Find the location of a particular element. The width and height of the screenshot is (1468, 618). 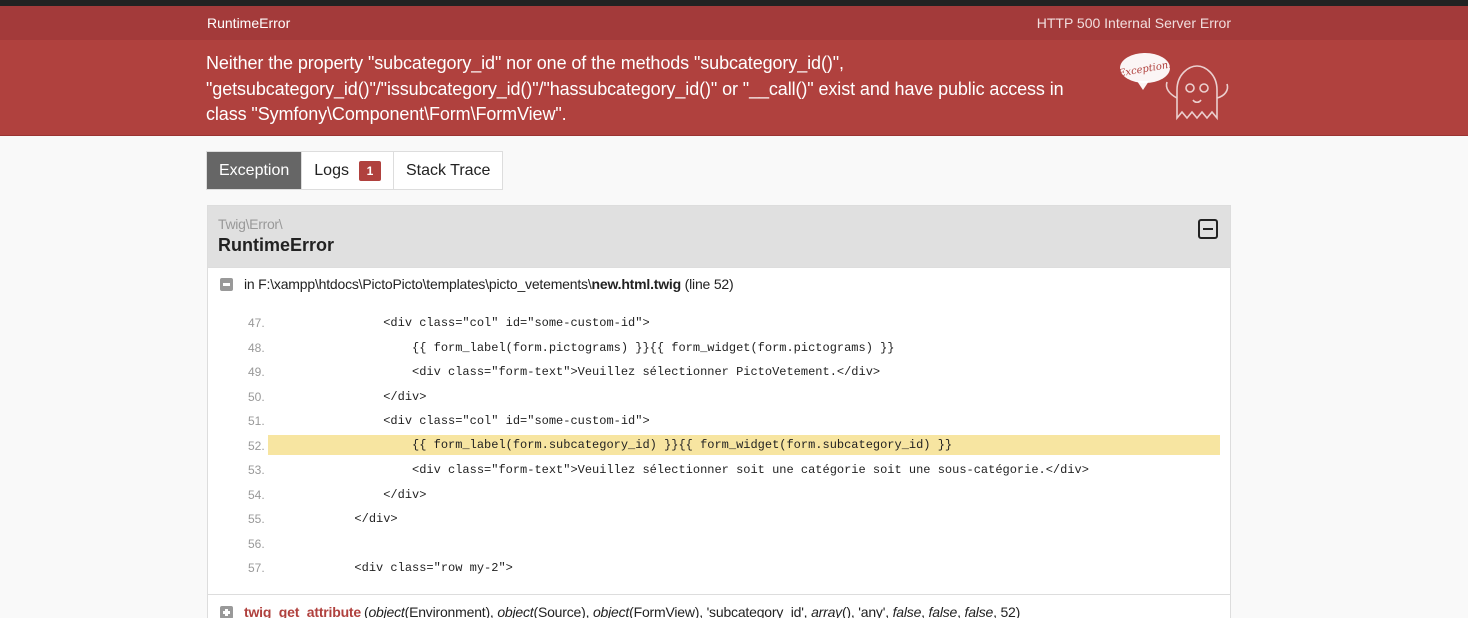

file-name: new.html.twig is located at coordinates (636, 284).